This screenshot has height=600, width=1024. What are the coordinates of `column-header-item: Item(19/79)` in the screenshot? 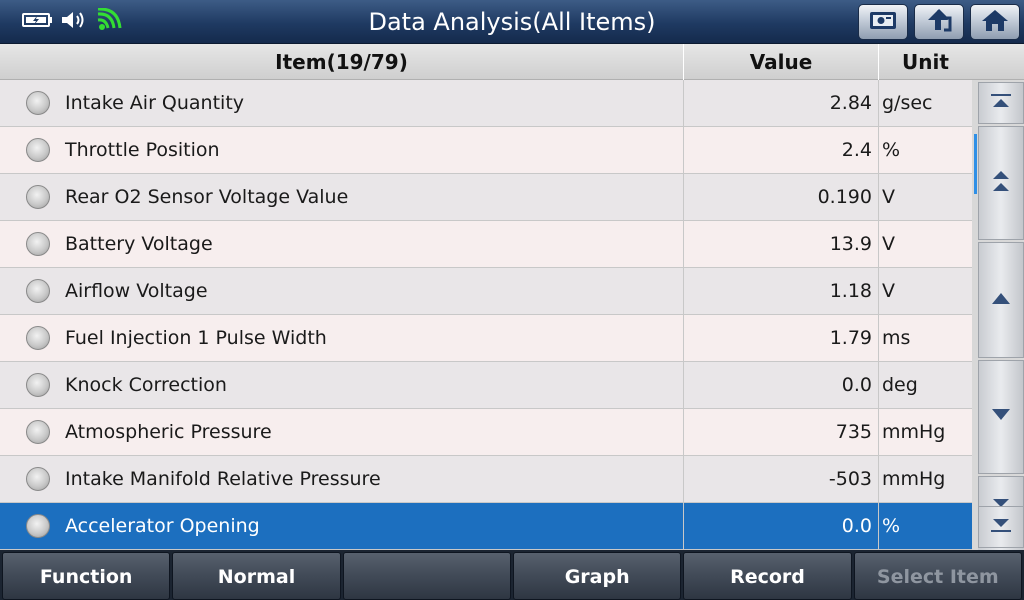 It's located at (342, 62).